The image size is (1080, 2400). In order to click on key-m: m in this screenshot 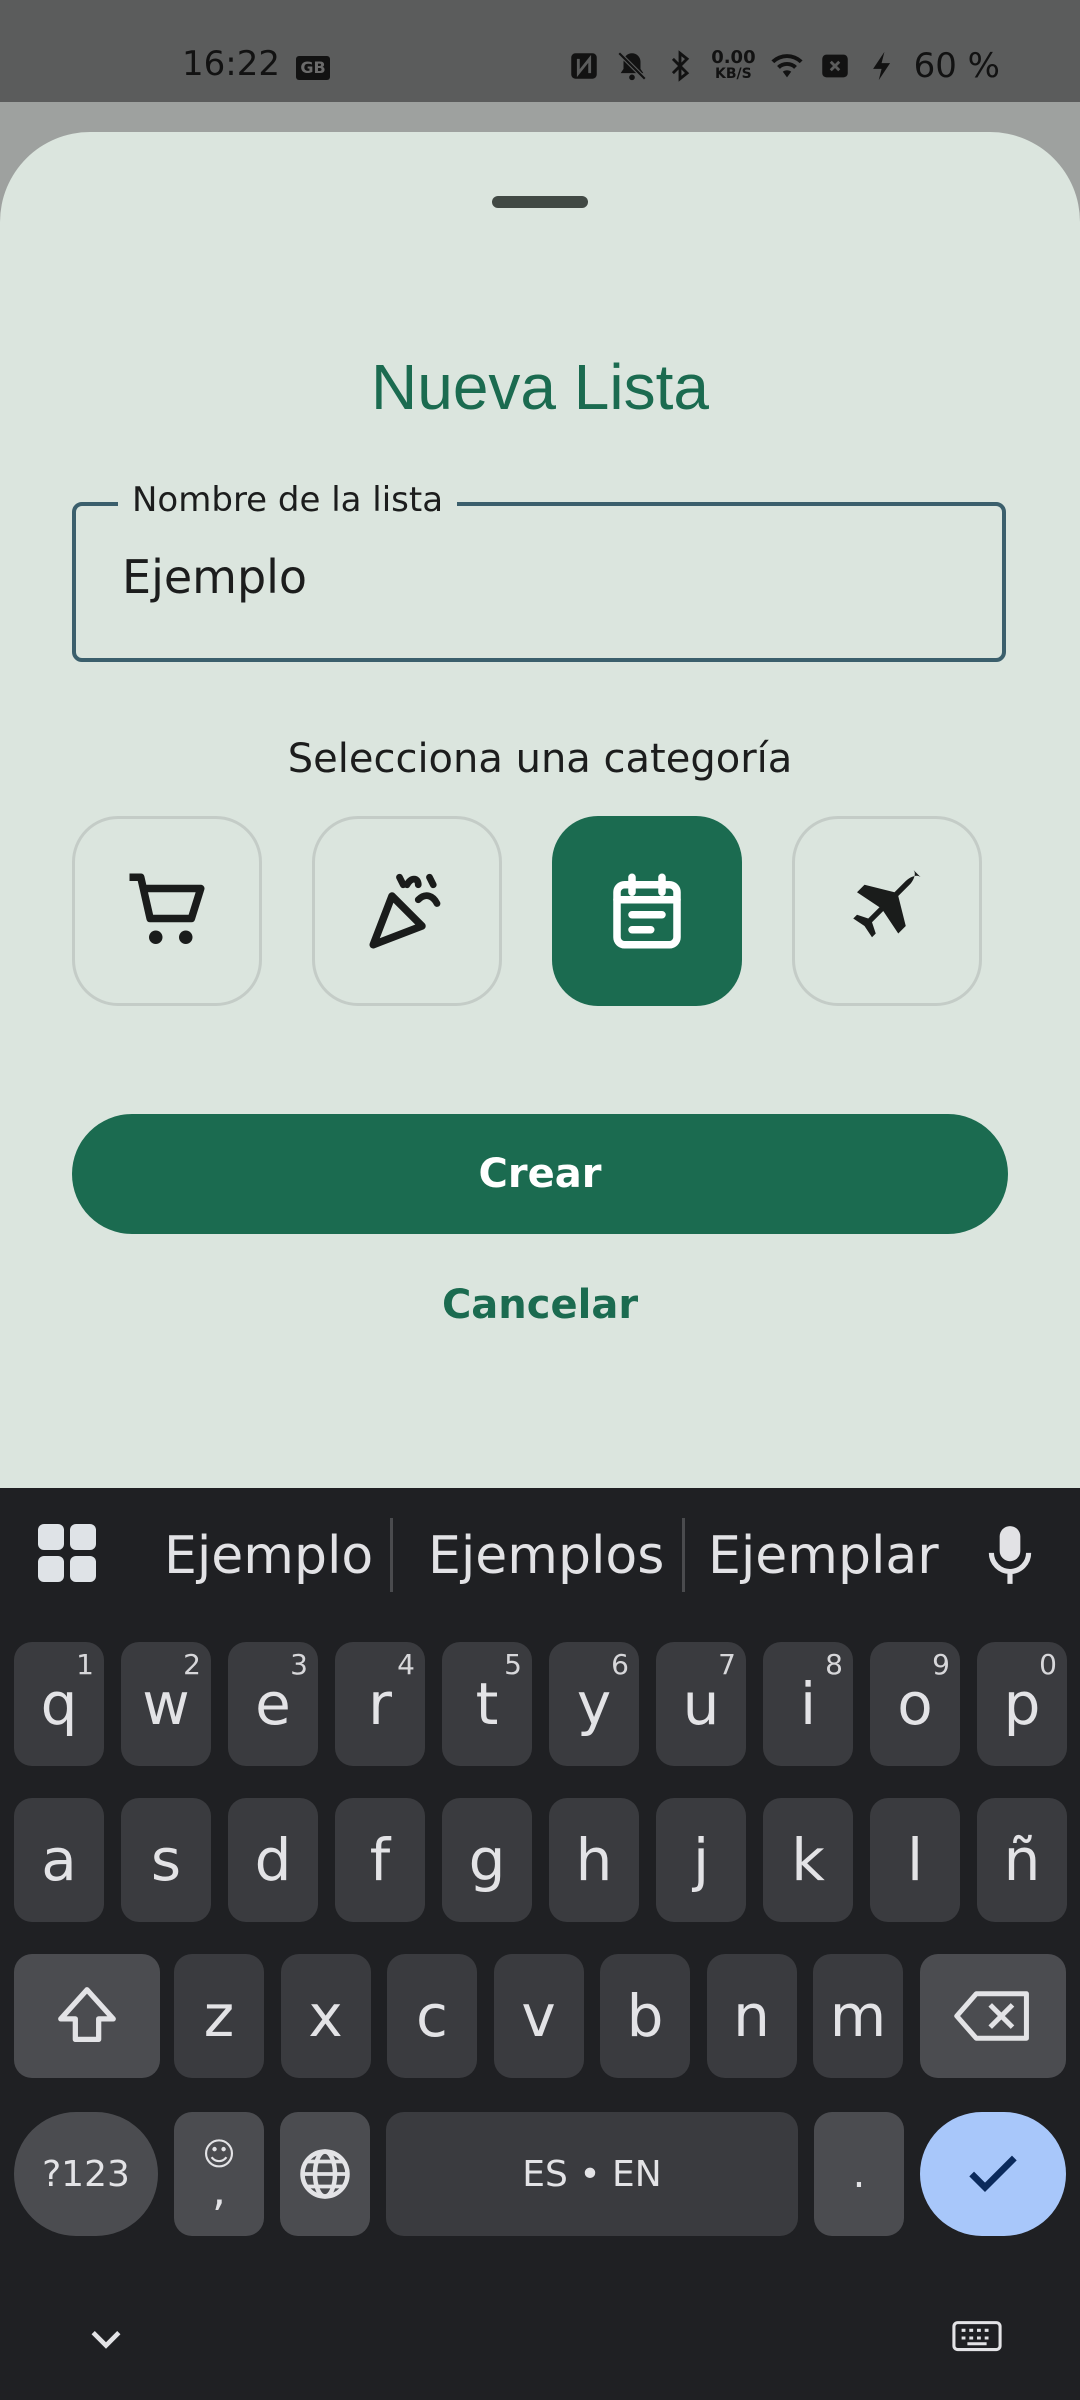, I will do `click(858, 2016)`.